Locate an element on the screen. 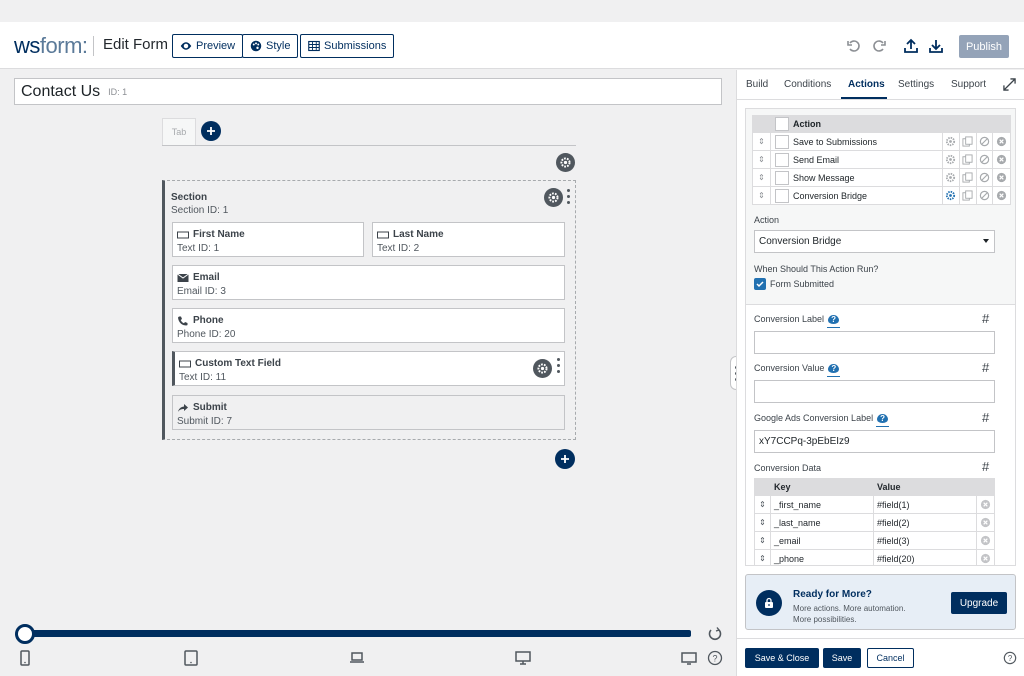  form-name-field: Contact Us ID: 1 is located at coordinates (368, 91).